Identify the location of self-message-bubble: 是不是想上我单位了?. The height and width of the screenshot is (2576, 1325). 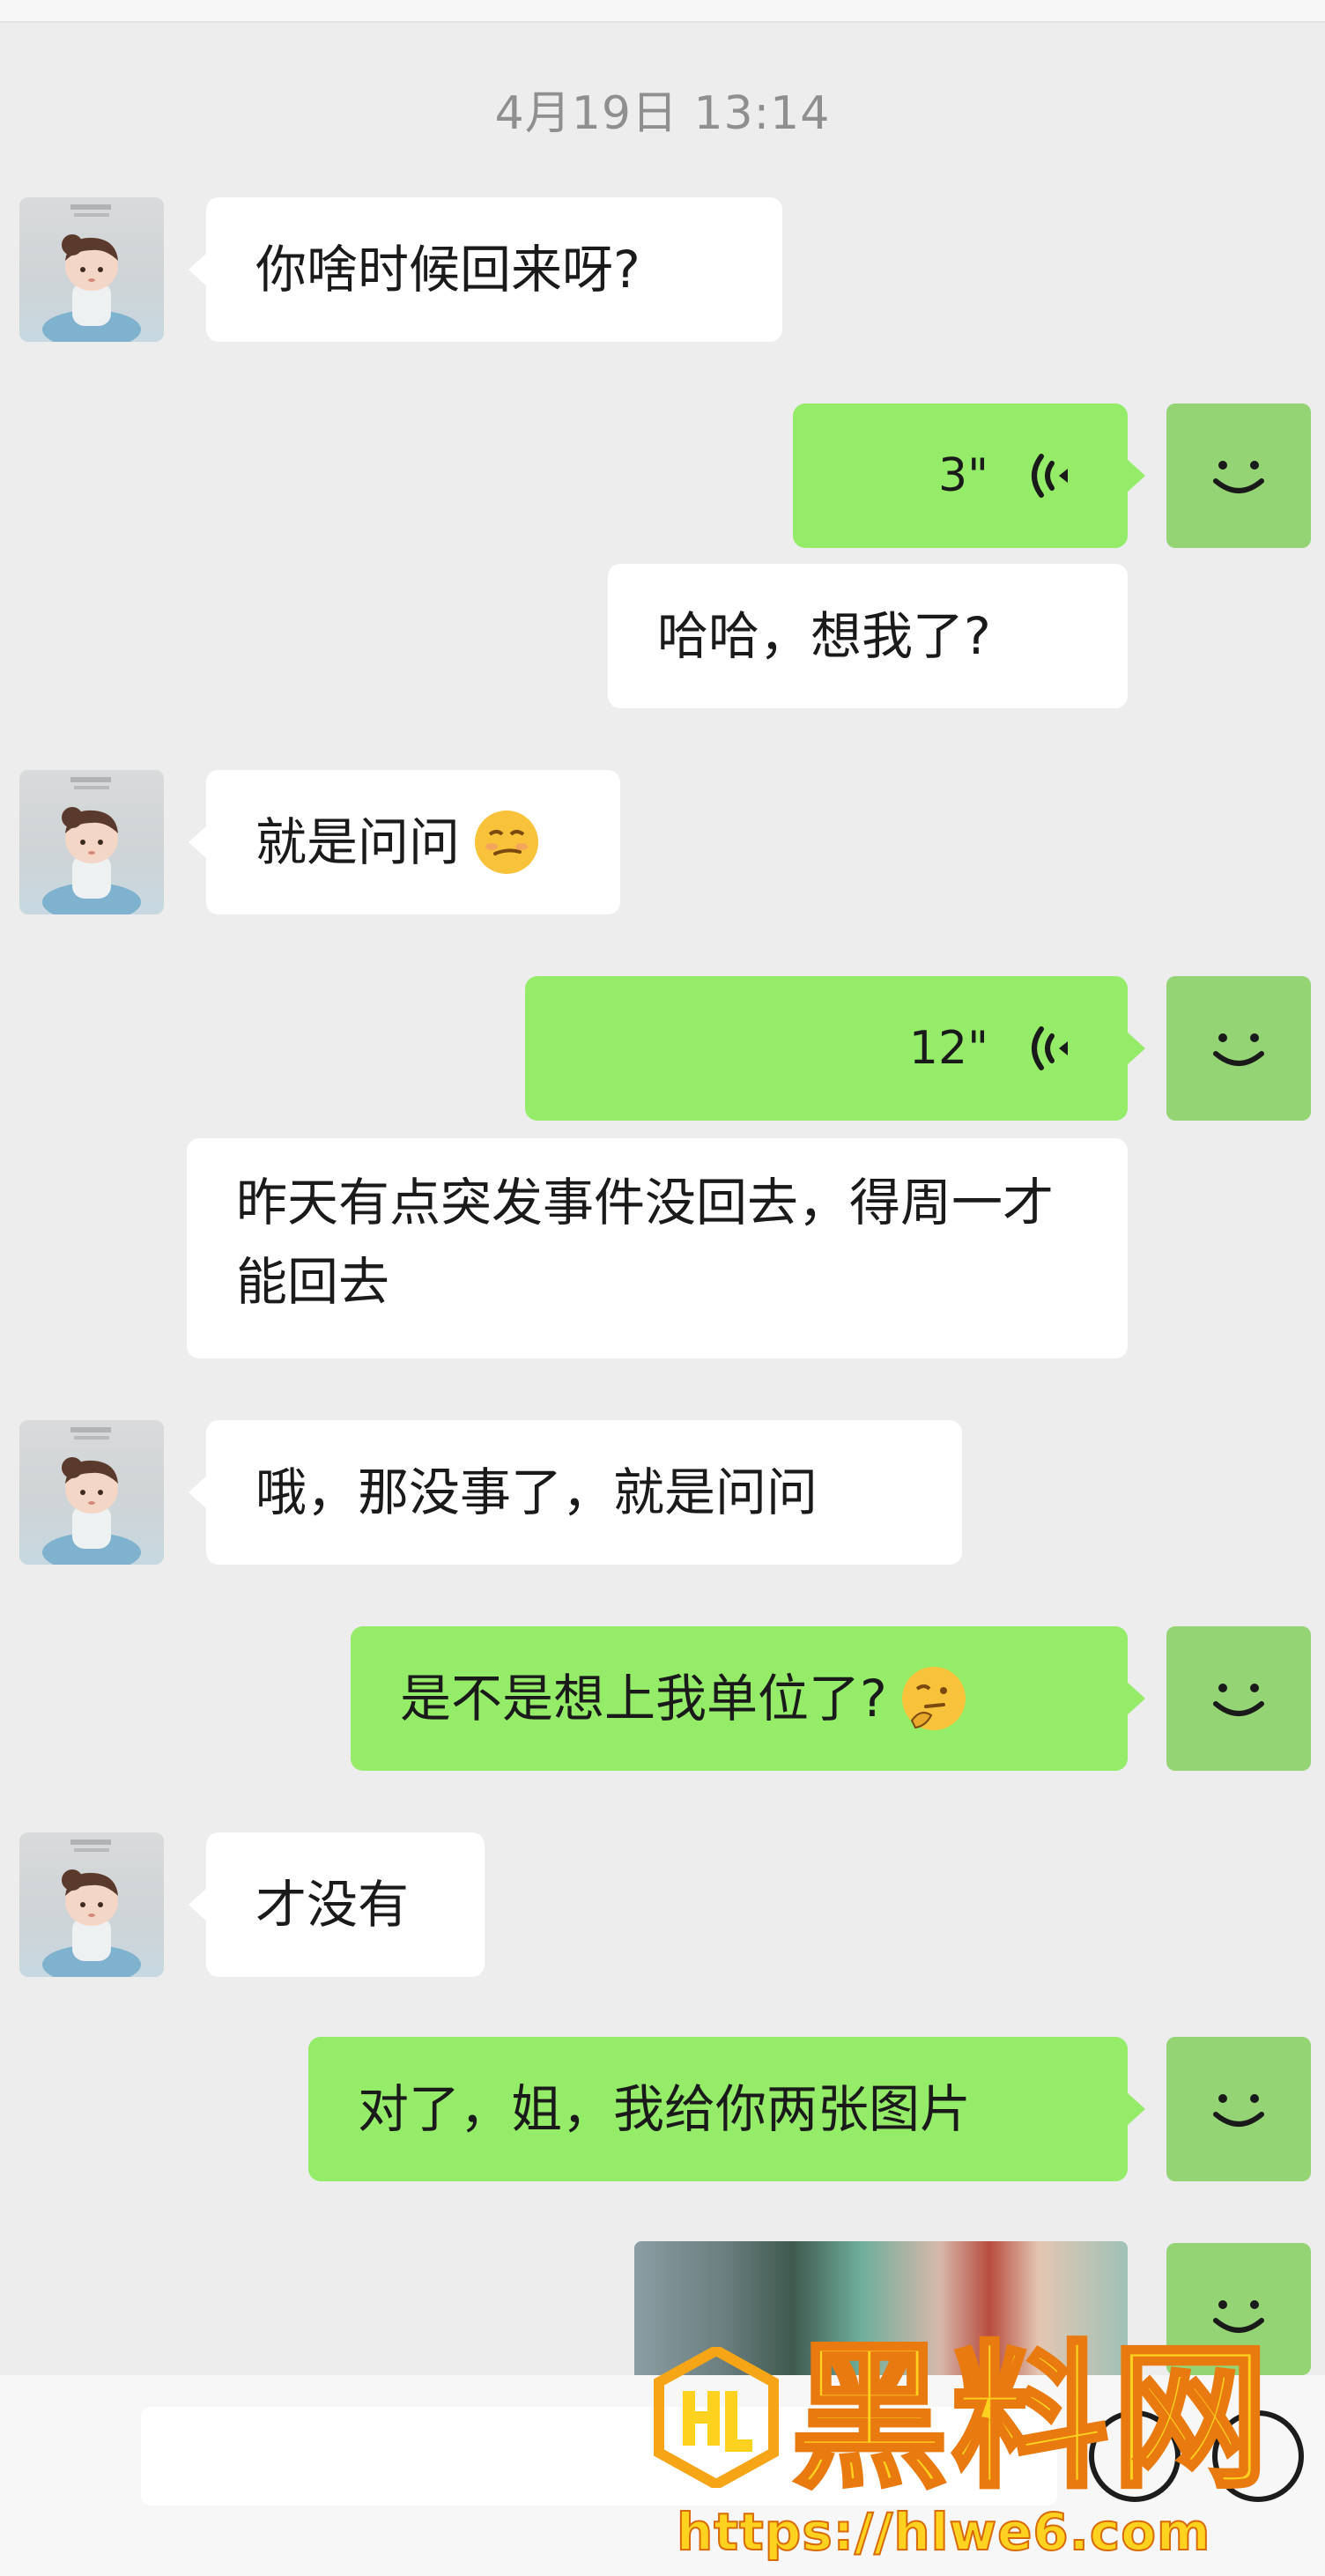
(748, 1699).